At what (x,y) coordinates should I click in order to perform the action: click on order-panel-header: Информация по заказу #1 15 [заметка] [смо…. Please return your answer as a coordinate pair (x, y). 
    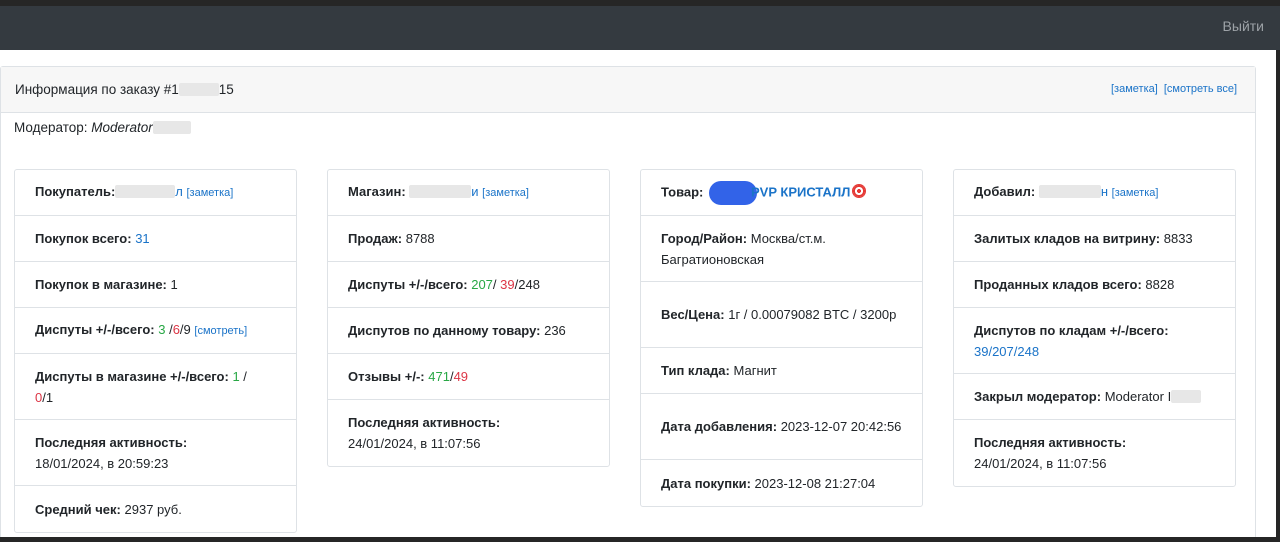
    Looking at the image, I should click on (628, 90).